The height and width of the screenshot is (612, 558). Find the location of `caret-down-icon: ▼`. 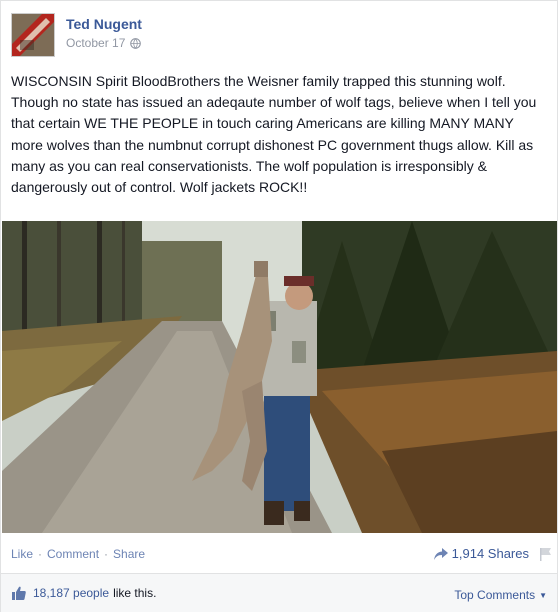

caret-down-icon: ▼ is located at coordinates (543, 595).